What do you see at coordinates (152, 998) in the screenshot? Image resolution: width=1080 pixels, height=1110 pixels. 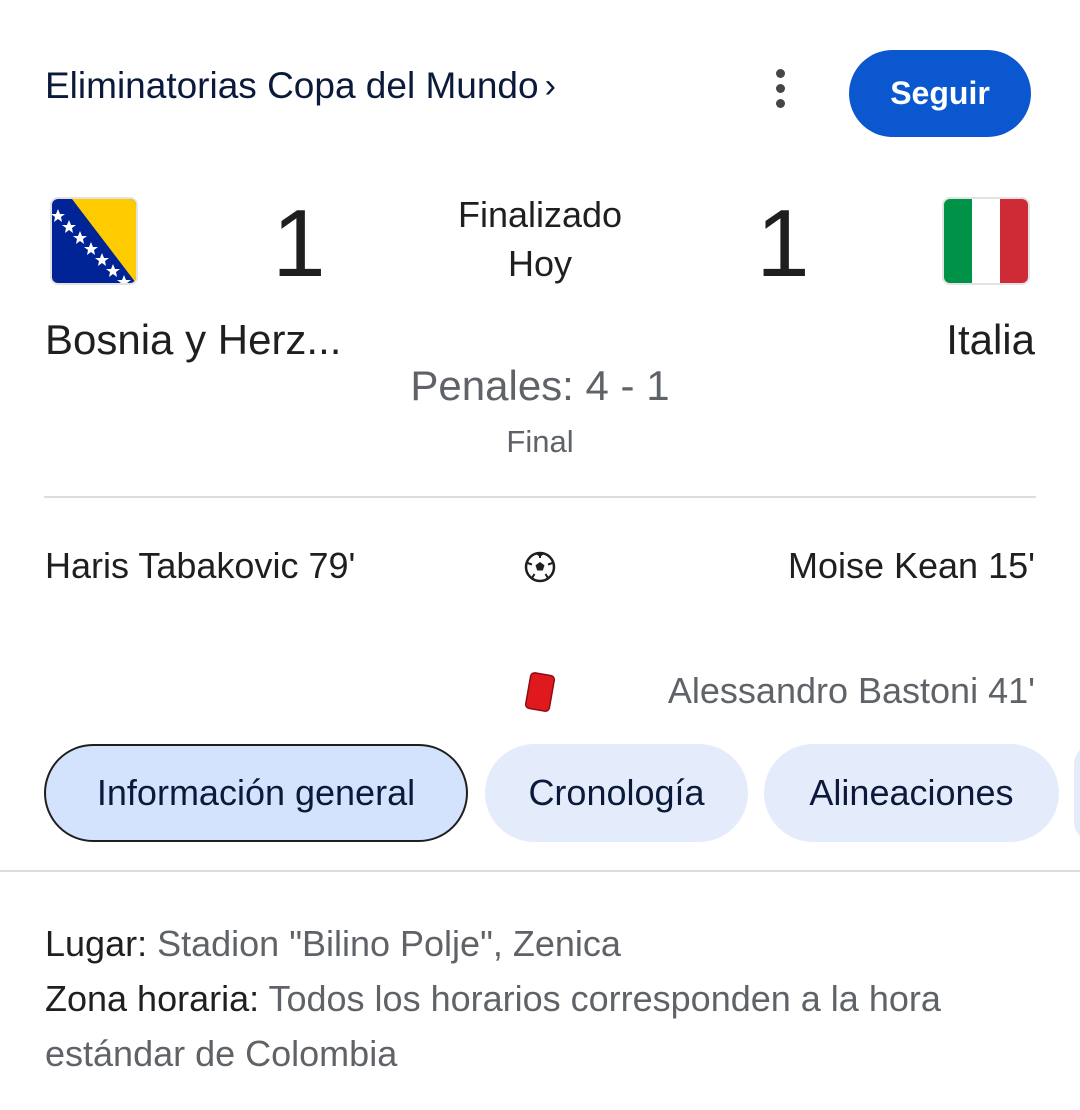 I see `timezone-label: Zona horaria:` at bounding box center [152, 998].